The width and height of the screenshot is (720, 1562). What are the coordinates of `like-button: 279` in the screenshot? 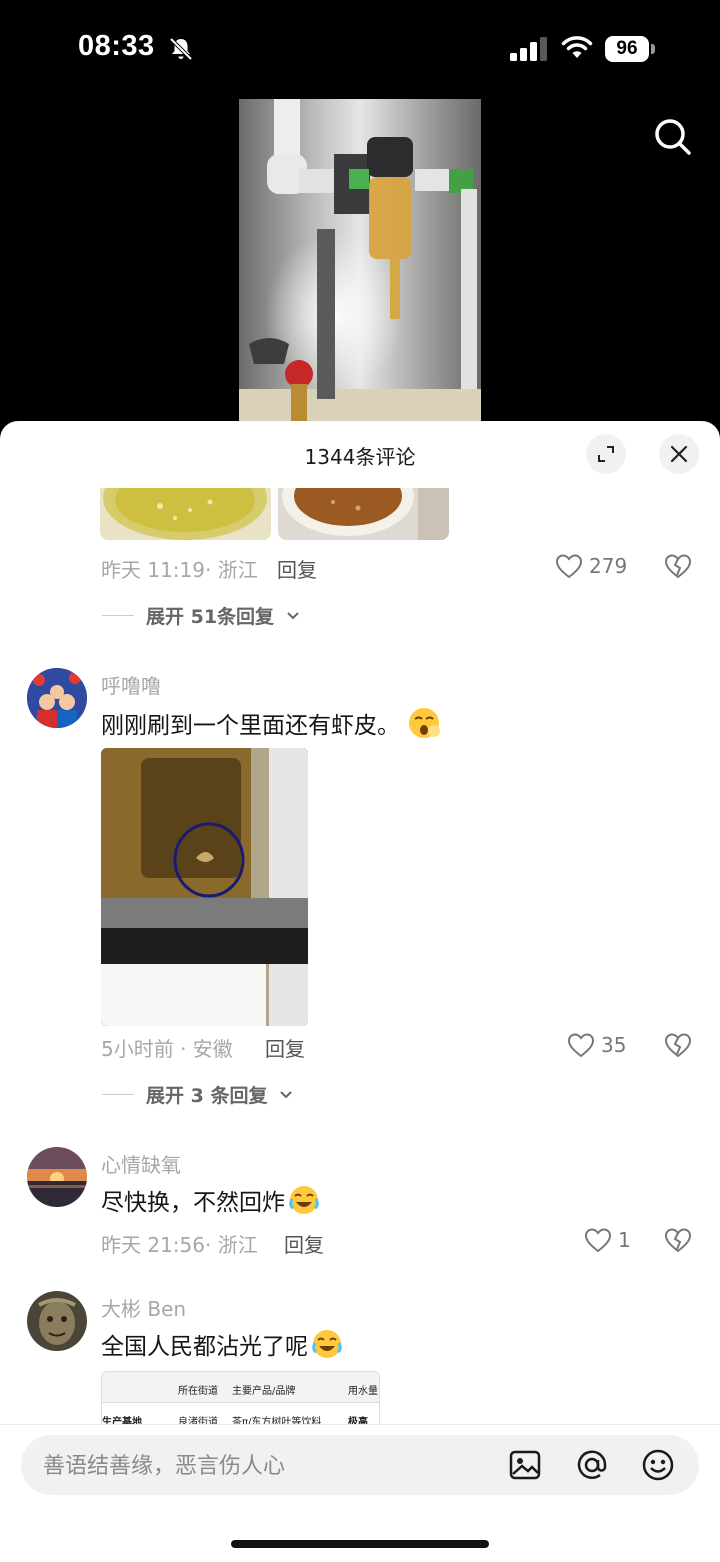 It's located at (591, 566).